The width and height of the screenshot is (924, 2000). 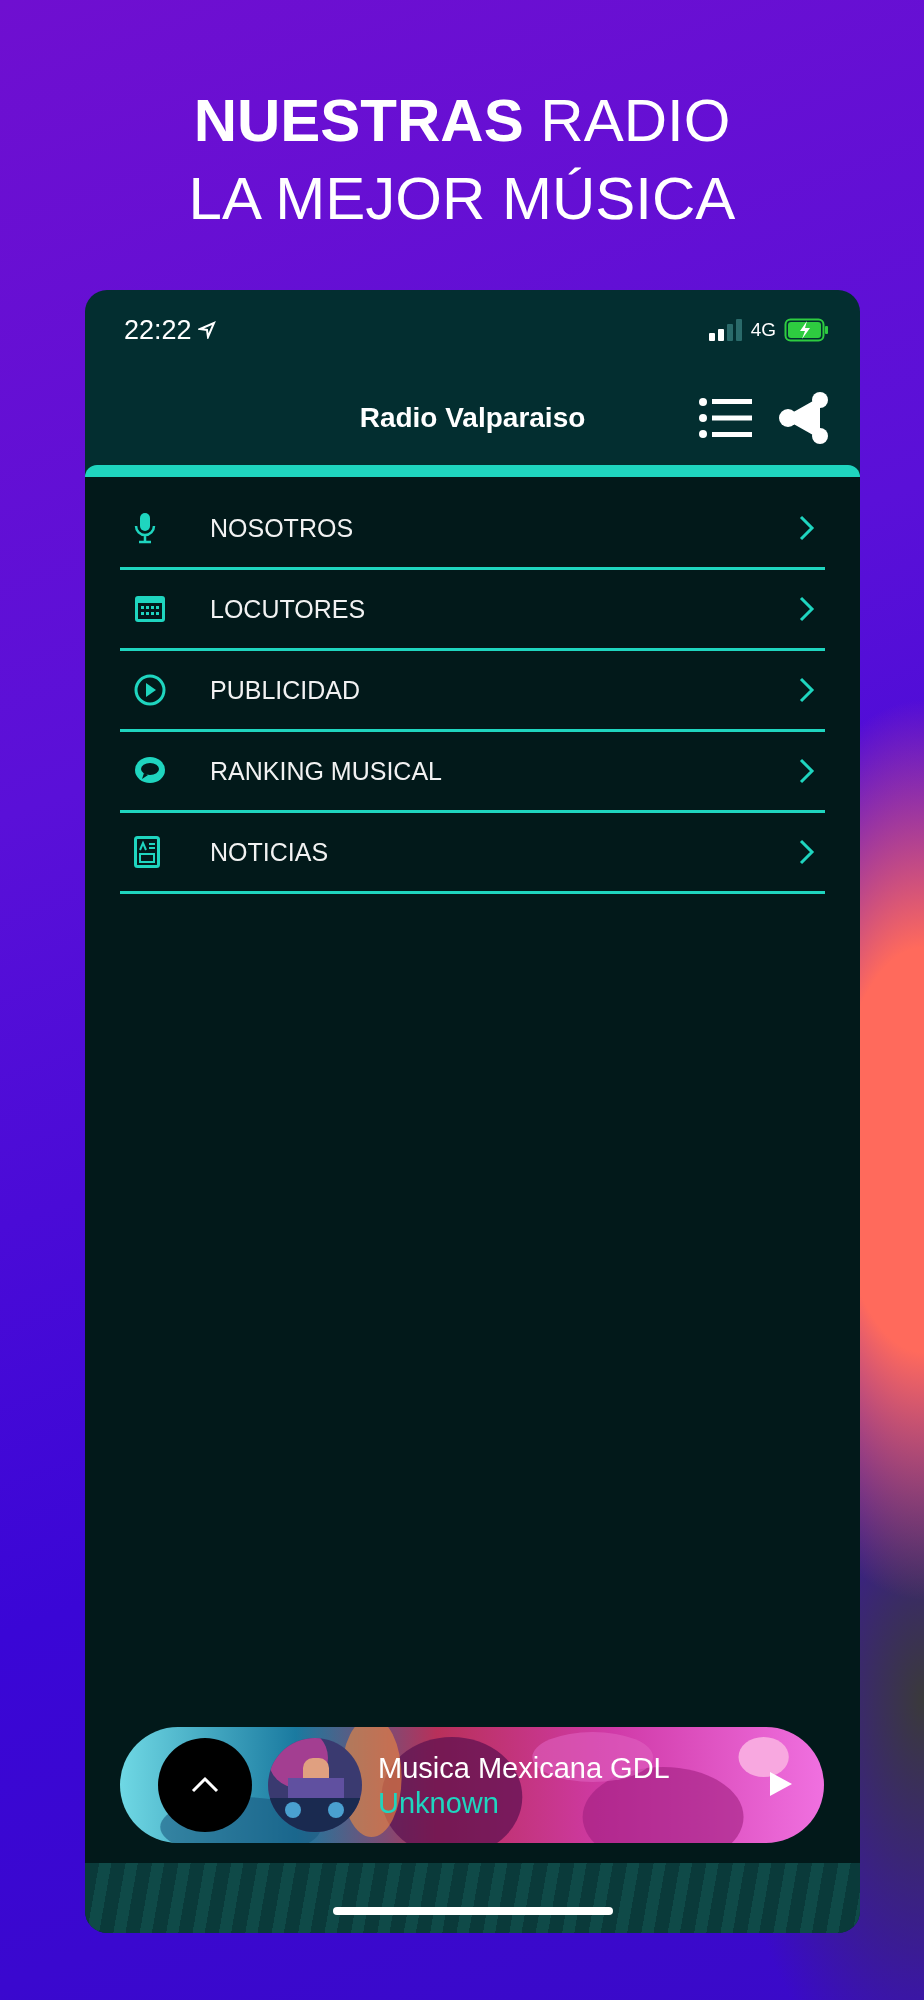 What do you see at coordinates (763, 330) in the screenshot?
I see `network-type: 4G` at bounding box center [763, 330].